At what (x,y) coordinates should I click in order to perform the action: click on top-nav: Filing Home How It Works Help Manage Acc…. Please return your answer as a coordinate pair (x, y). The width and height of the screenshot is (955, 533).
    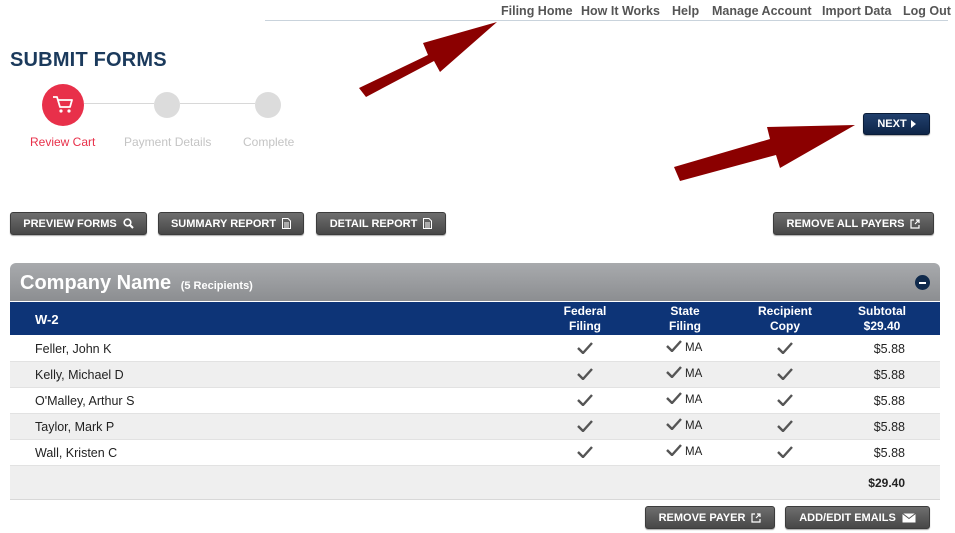
    Looking at the image, I should click on (608, 10).